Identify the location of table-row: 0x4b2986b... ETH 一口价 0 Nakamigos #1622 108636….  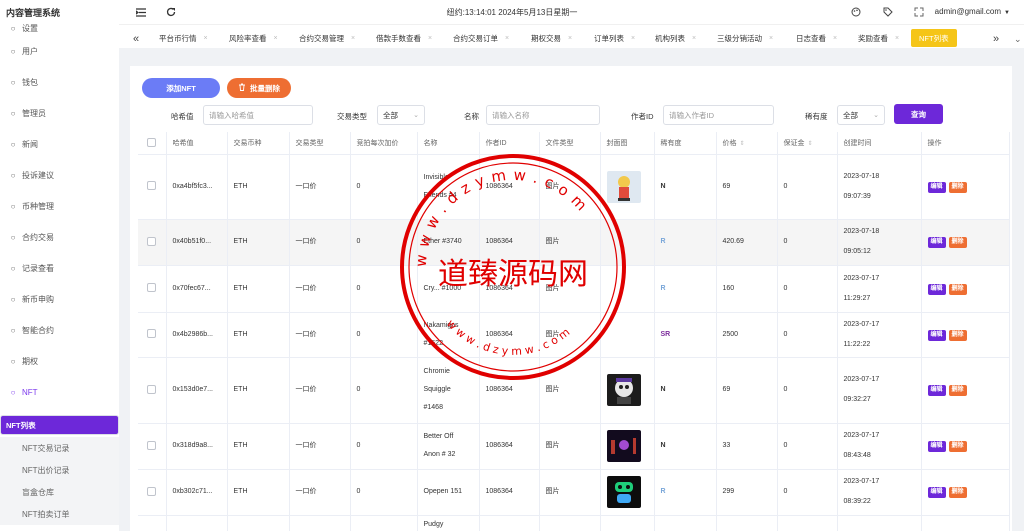
(574, 335).